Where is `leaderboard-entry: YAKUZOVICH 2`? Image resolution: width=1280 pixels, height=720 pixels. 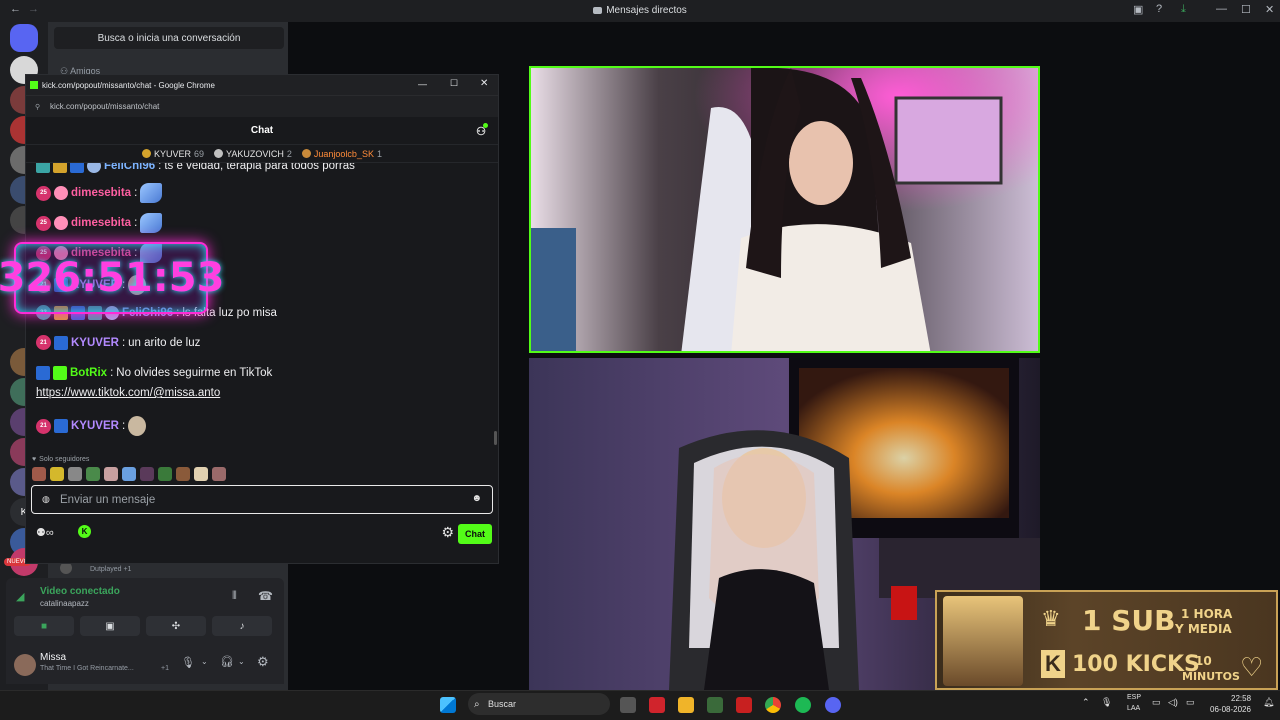
leaderboard-entry: YAKUZOVICH 2 is located at coordinates (253, 154).